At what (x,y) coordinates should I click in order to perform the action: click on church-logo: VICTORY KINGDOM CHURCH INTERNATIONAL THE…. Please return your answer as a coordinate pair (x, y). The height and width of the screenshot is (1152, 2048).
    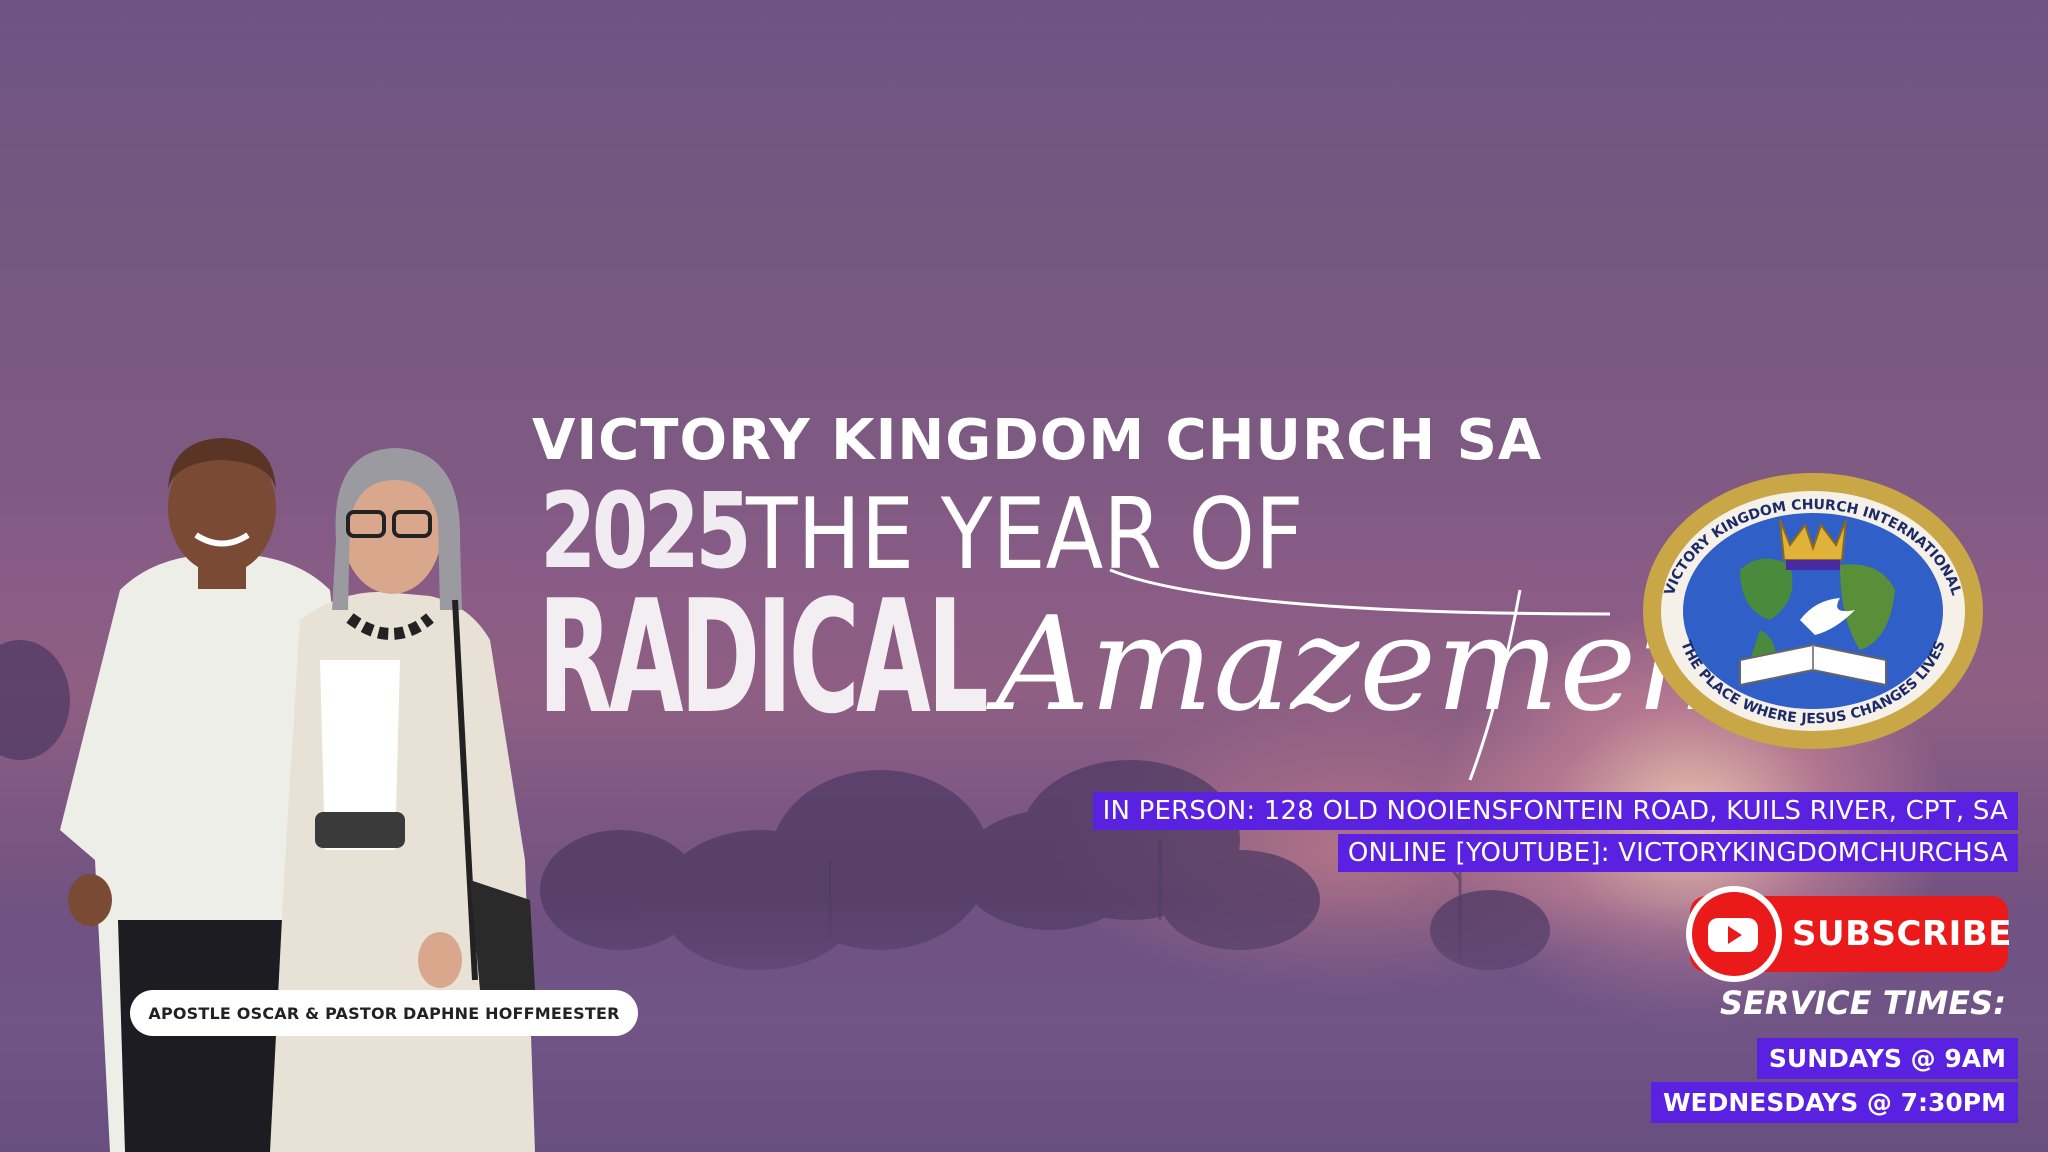
    Looking at the image, I should click on (1813, 611).